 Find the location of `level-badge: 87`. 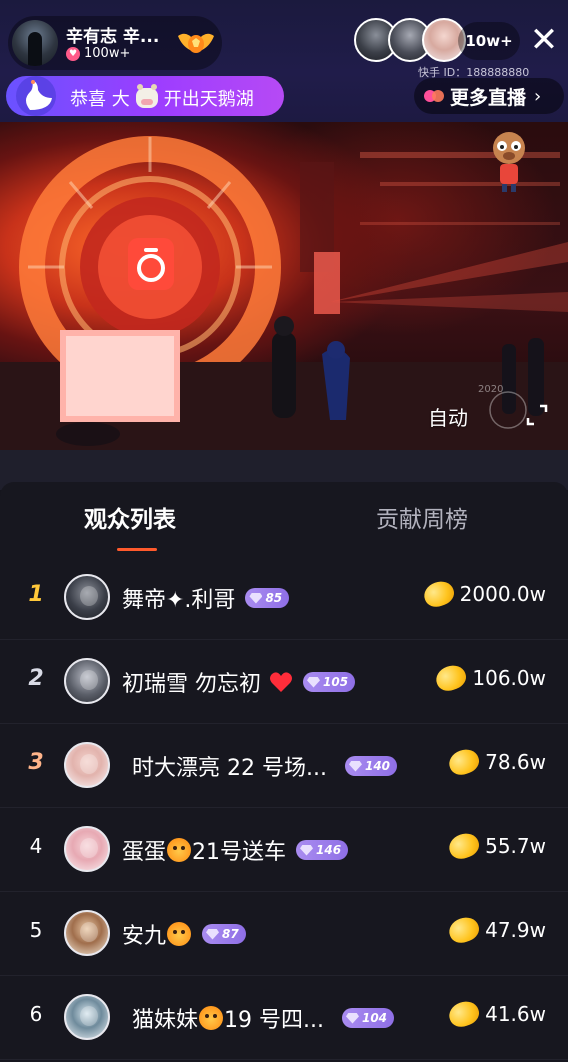

level-badge: 87 is located at coordinates (224, 934).